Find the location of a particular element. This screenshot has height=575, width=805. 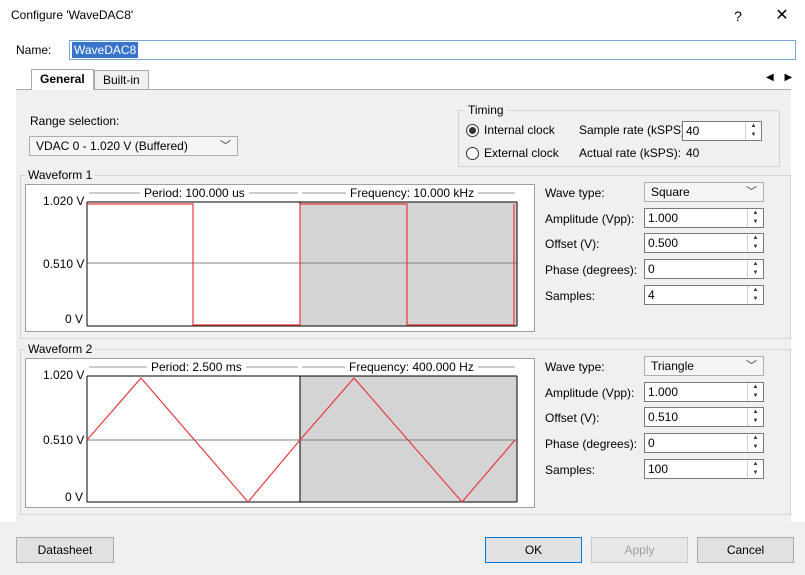

w1-offset-value: 0.500 is located at coordinates (663, 243).